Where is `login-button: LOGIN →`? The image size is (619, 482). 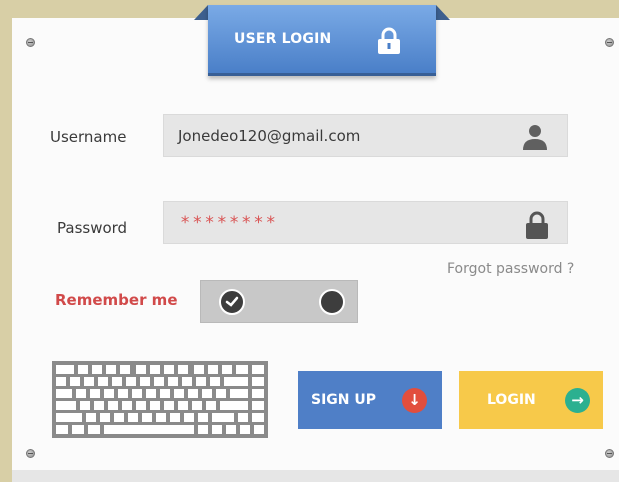 login-button: LOGIN → is located at coordinates (531, 400).